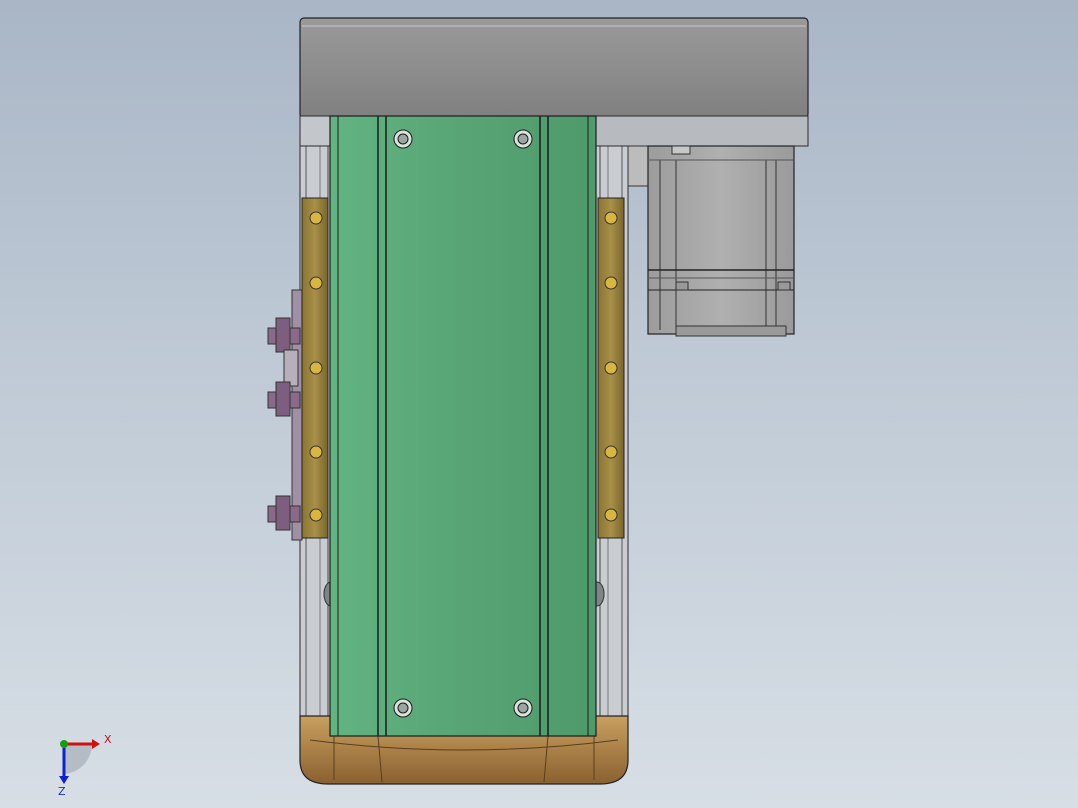 Image resolution: width=1078 pixels, height=808 pixels. Describe the element at coordinates (315, 368) in the screenshot. I see `left-guide-rail` at that location.